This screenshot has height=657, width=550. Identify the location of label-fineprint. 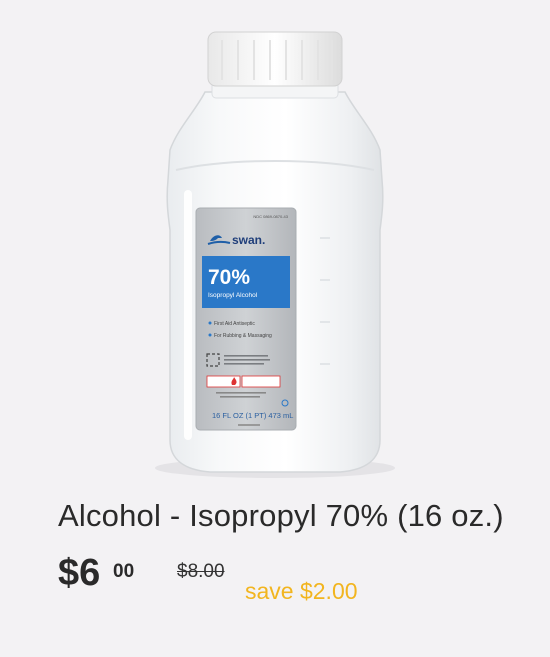
(247, 360).